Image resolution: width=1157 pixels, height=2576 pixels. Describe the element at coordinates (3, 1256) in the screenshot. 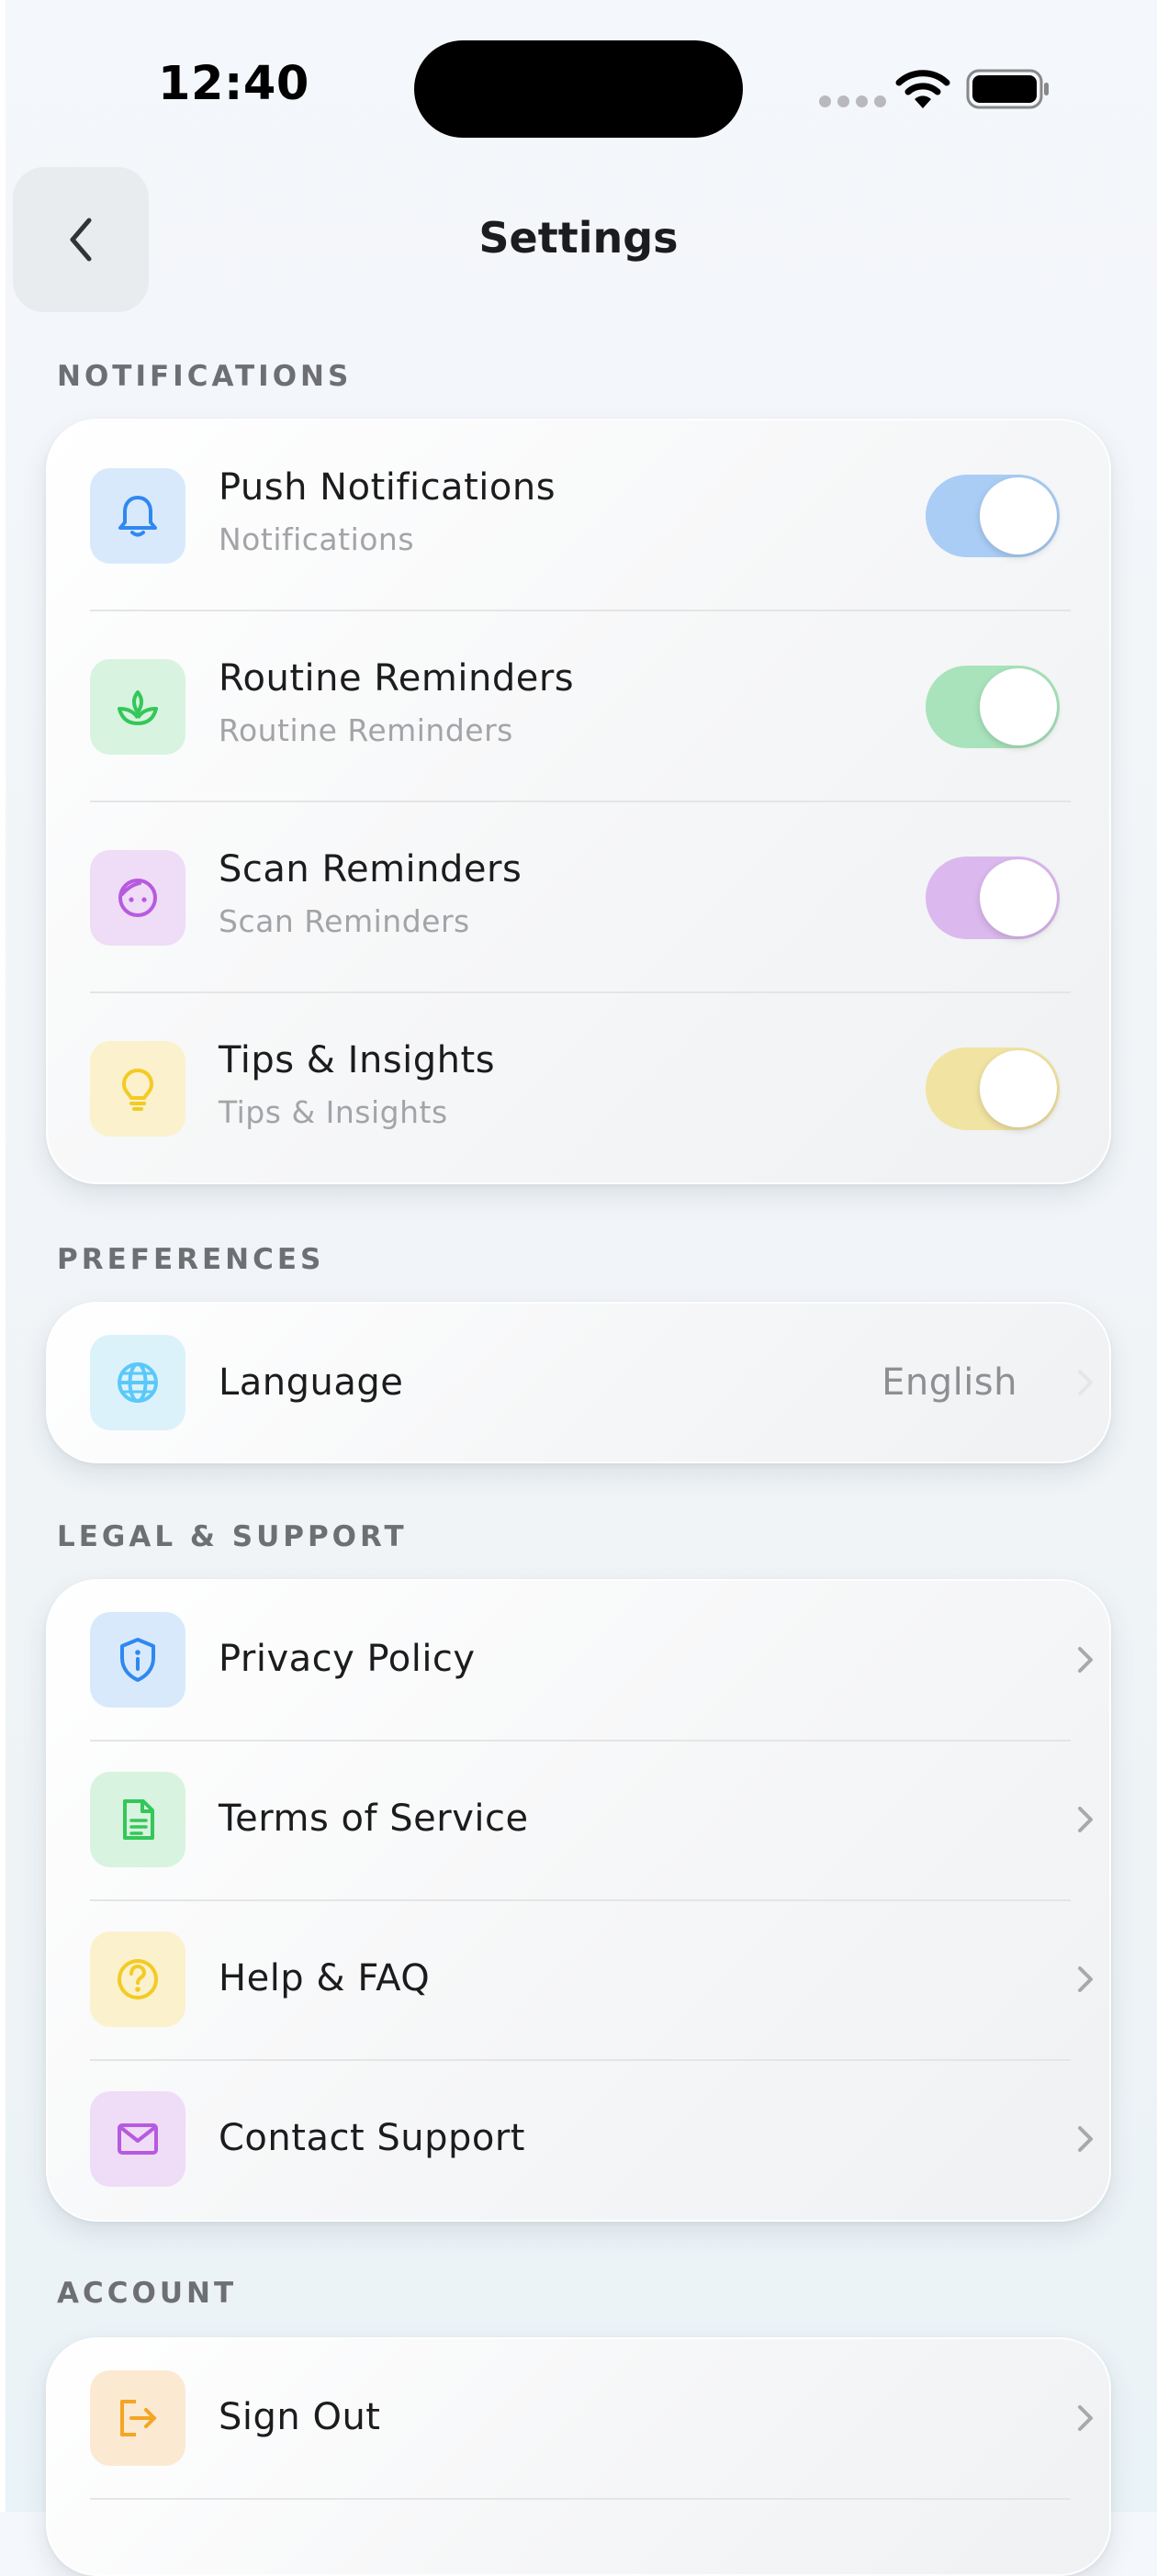

I see `frame-edge` at that location.